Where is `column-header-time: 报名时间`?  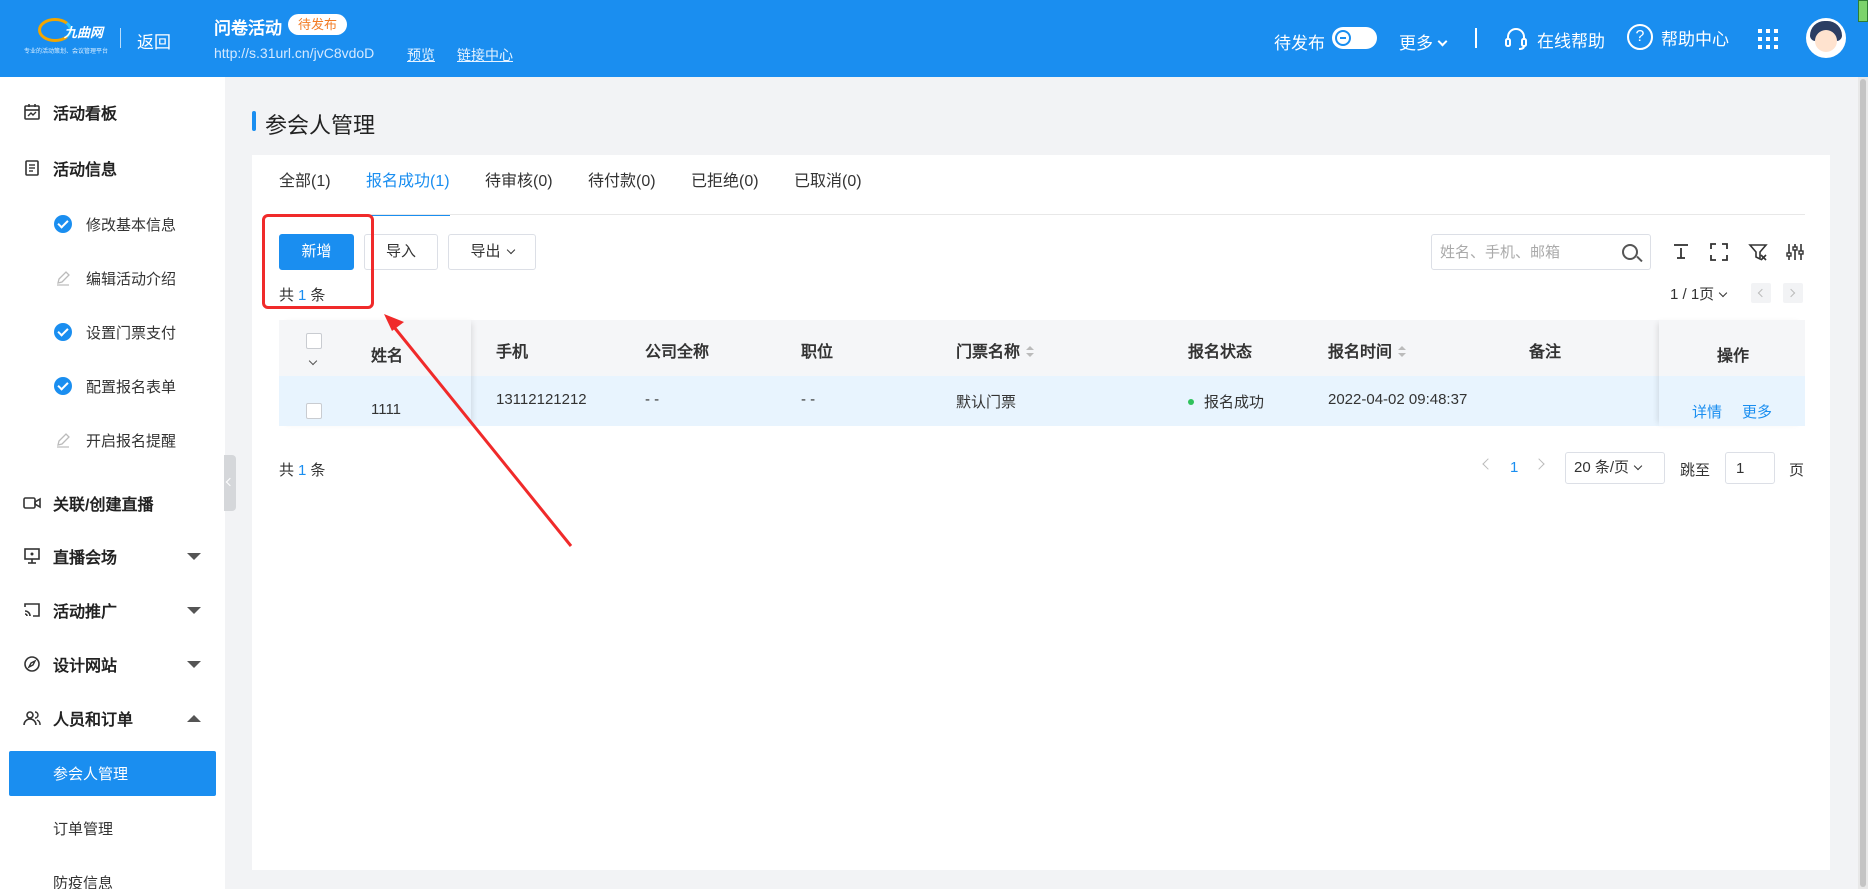 column-header-time: 报名时间 is located at coordinates (1367, 350).